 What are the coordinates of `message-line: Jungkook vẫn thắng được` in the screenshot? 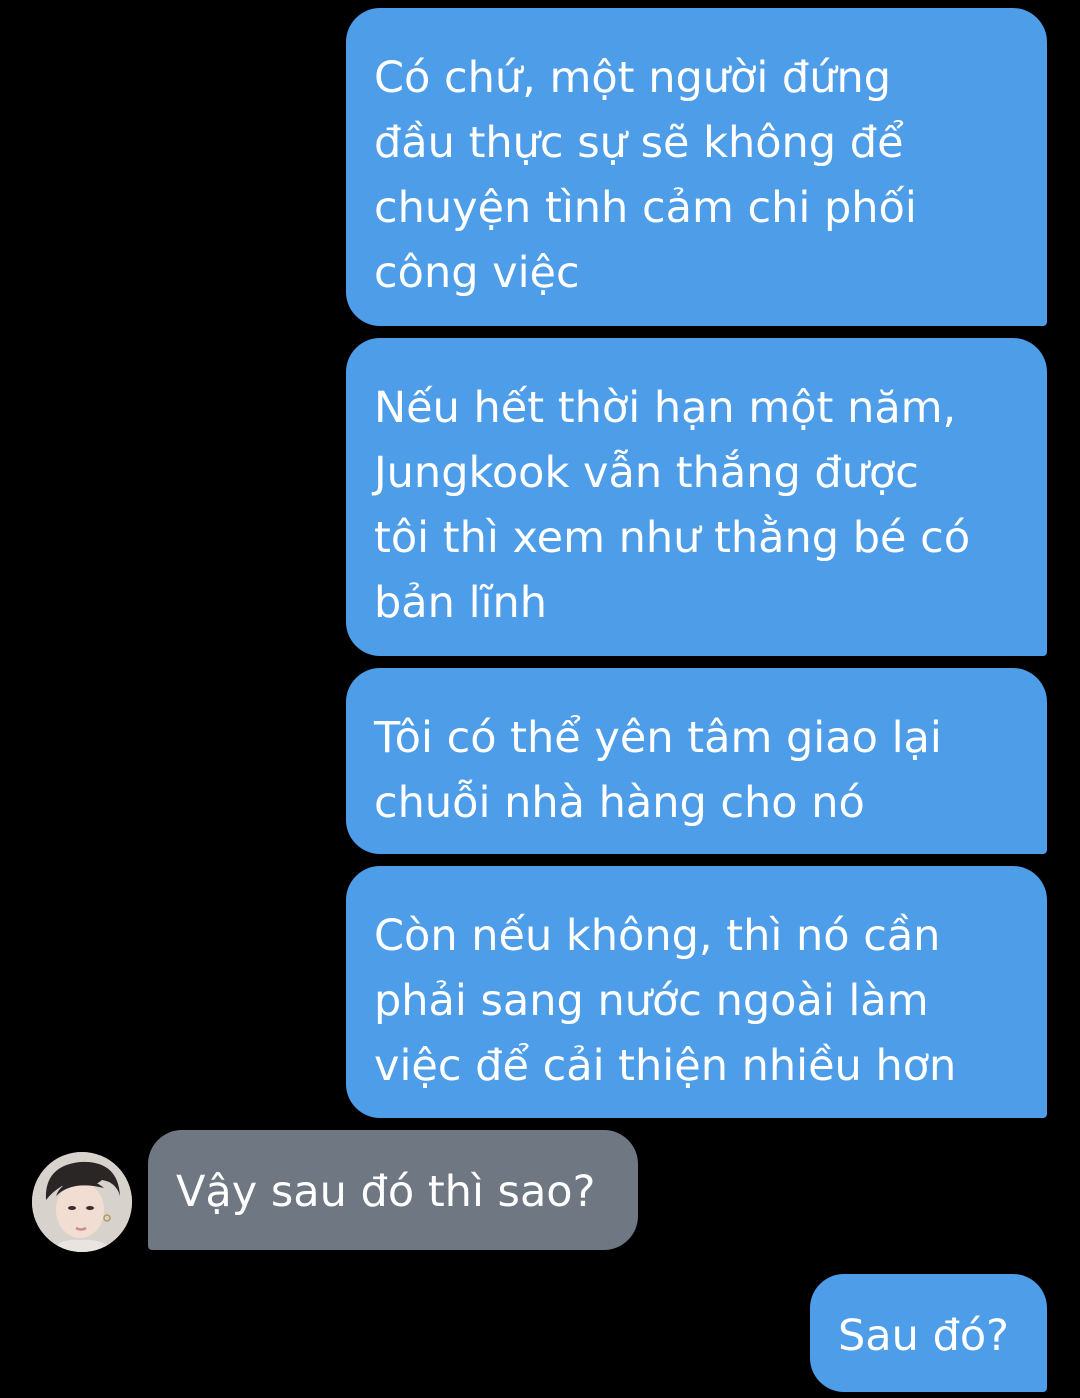 It's located at (646, 473).